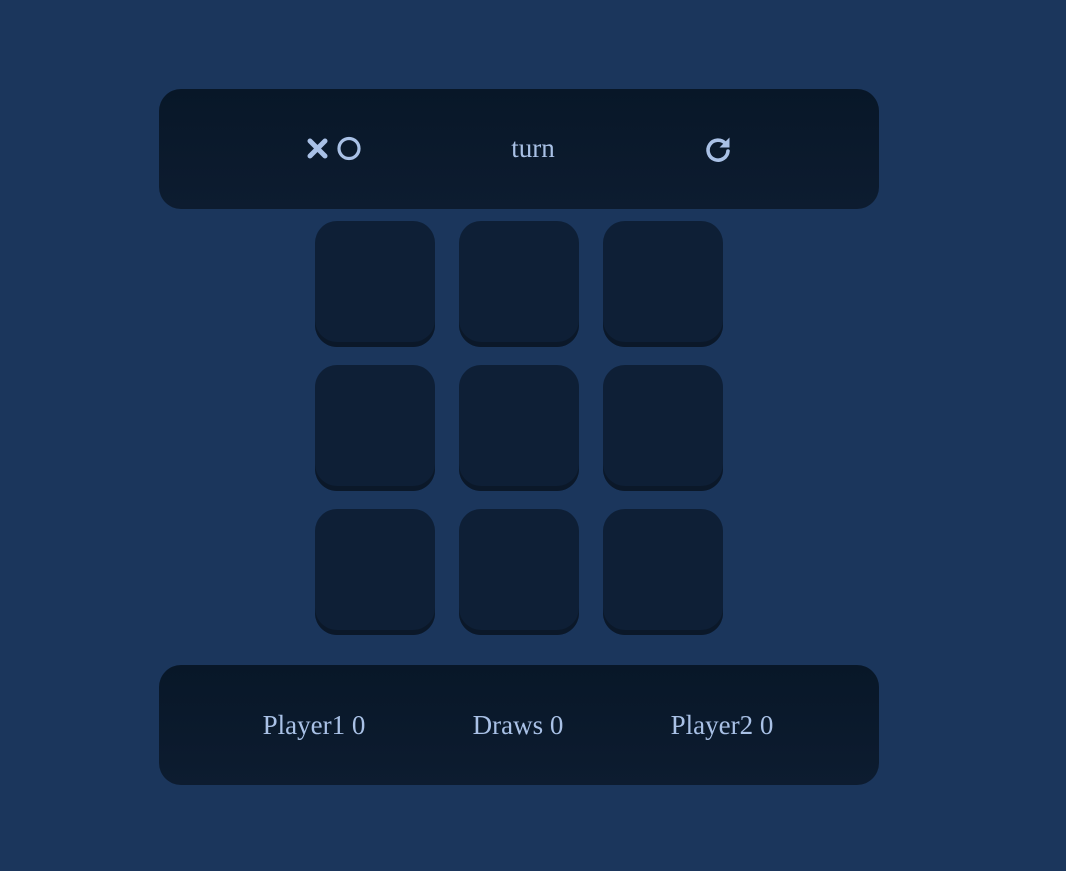 This screenshot has height=871, width=1066. What do you see at coordinates (314, 725) in the screenshot?
I see `player1-score: Player1 0` at bounding box center [314, 725].